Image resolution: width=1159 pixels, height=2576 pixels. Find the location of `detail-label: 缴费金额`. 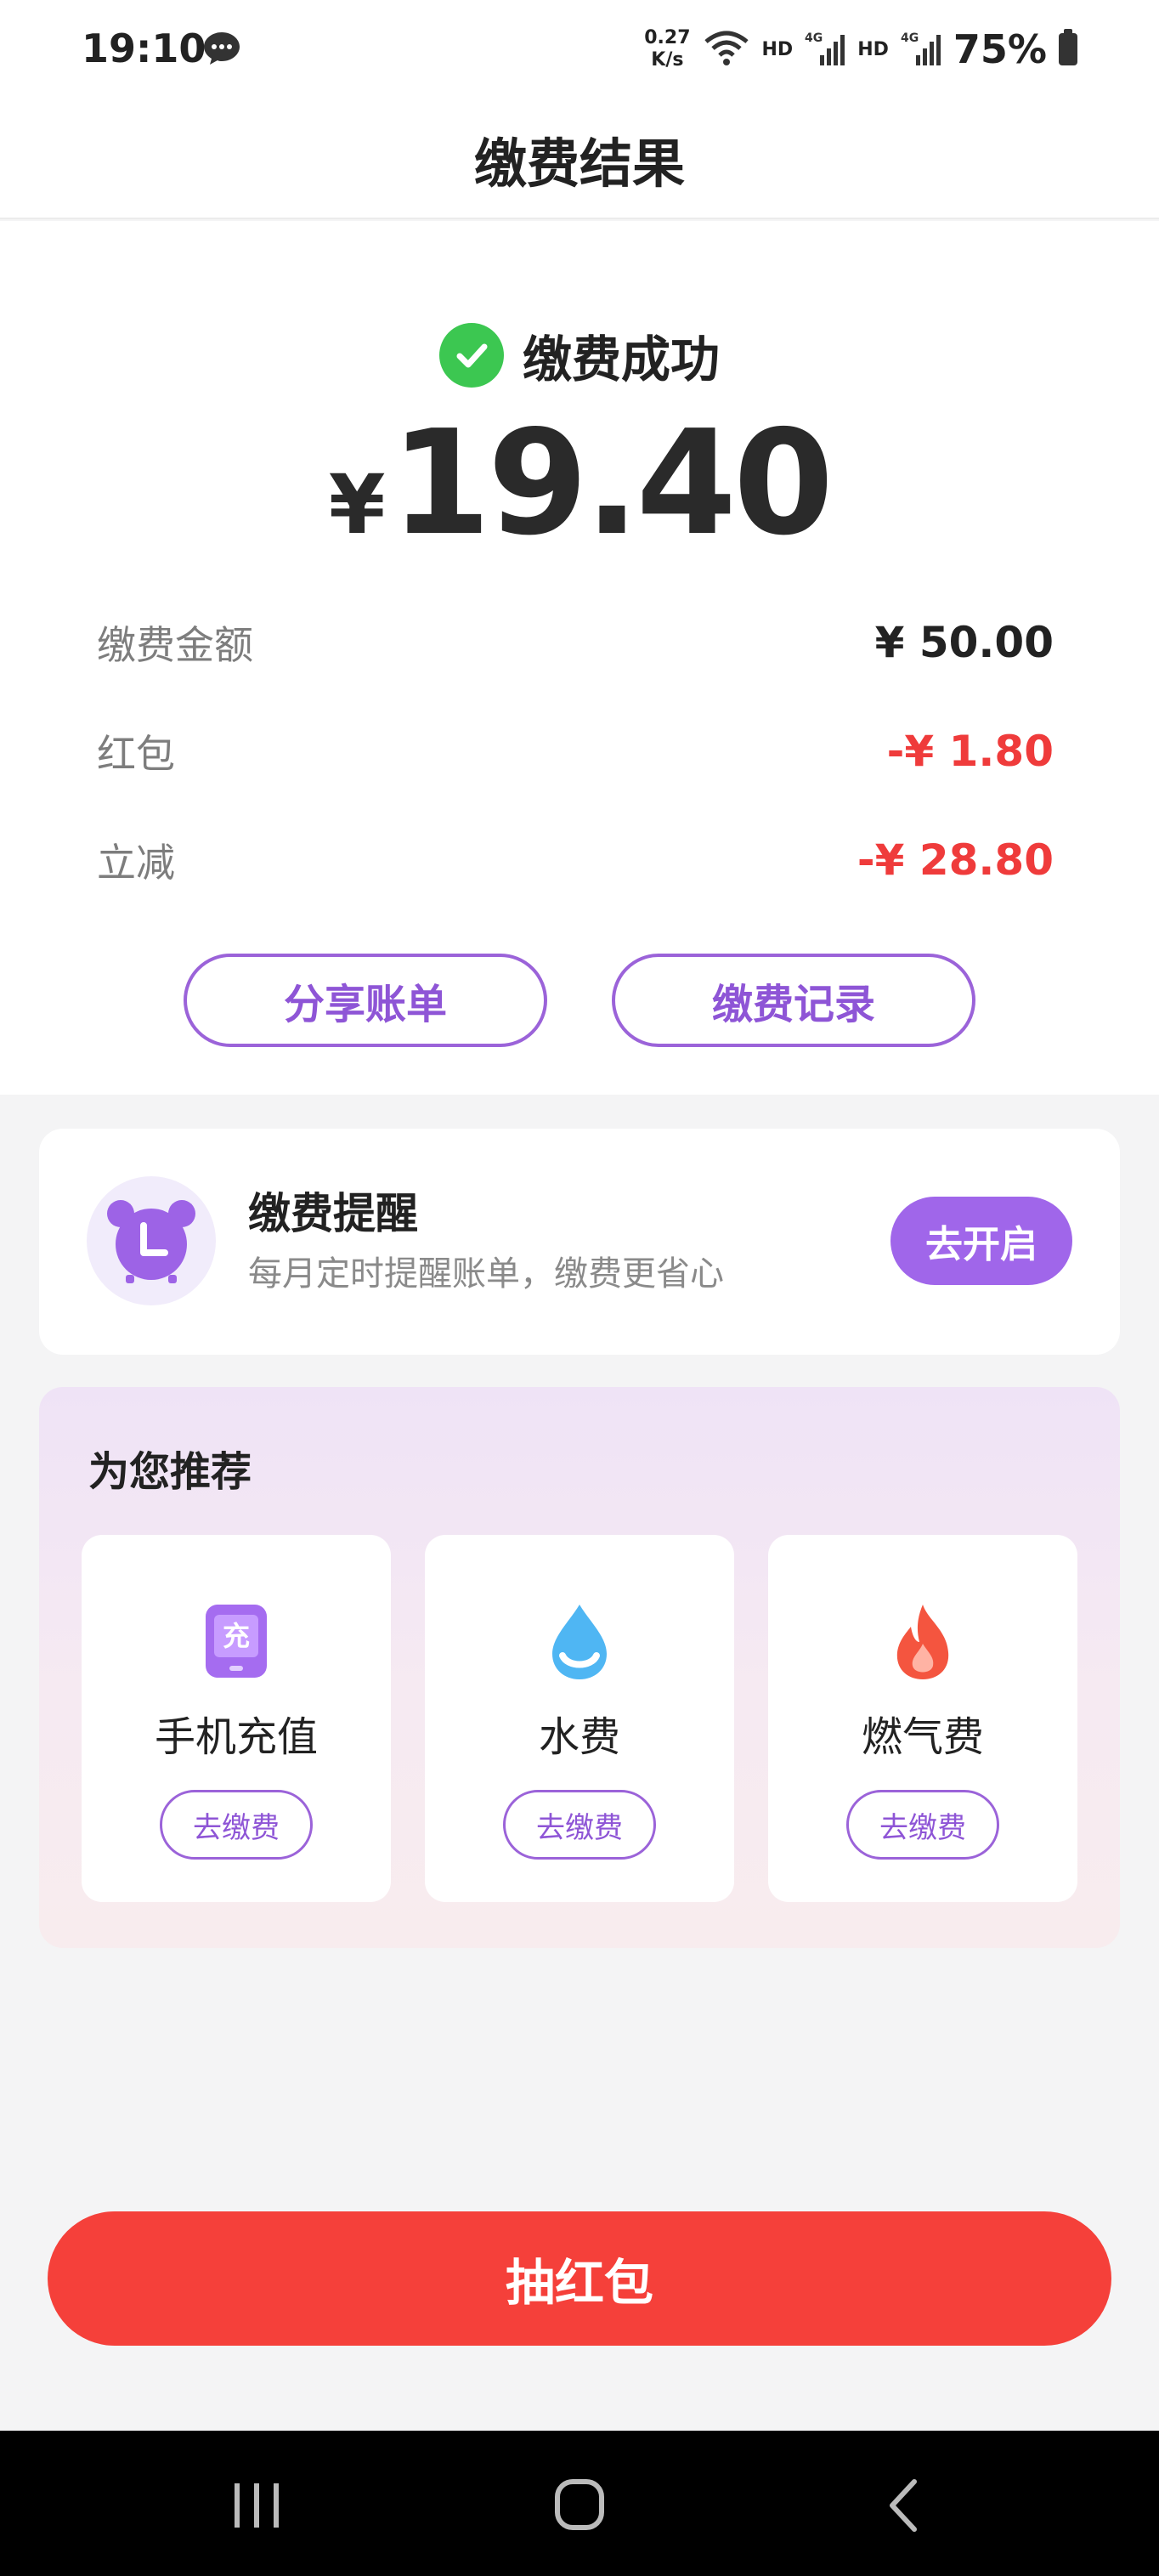

detail-label: 缴费金额 is located at coordinates (175, 645).